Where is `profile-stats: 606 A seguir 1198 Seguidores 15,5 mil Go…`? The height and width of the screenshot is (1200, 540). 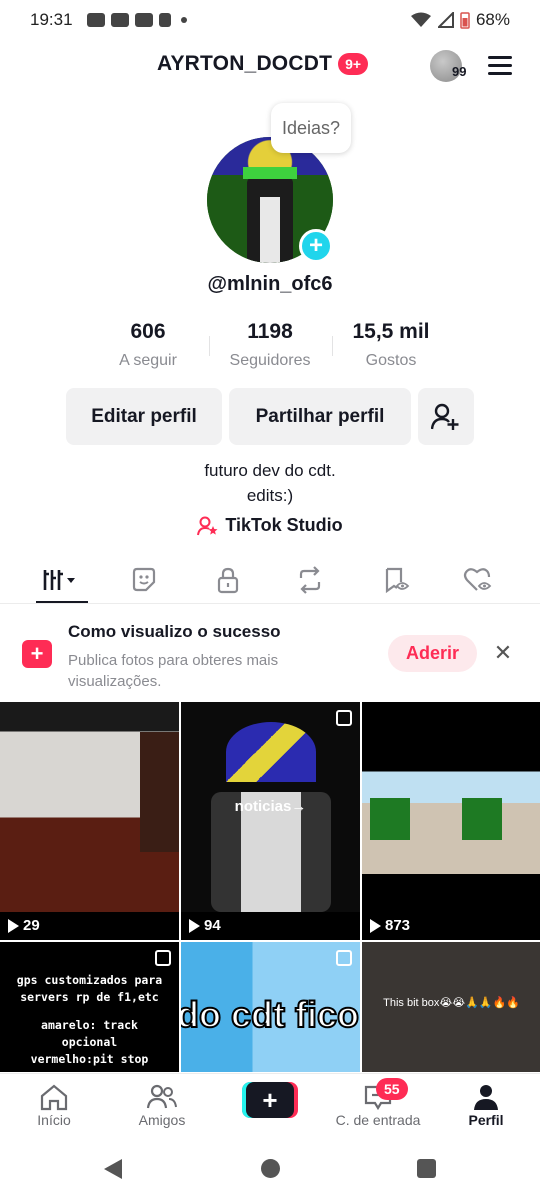 profile-stats: 606 A seguir 1198 Seguidores 15,5 mil Go… is located at coordinates (270, 350).